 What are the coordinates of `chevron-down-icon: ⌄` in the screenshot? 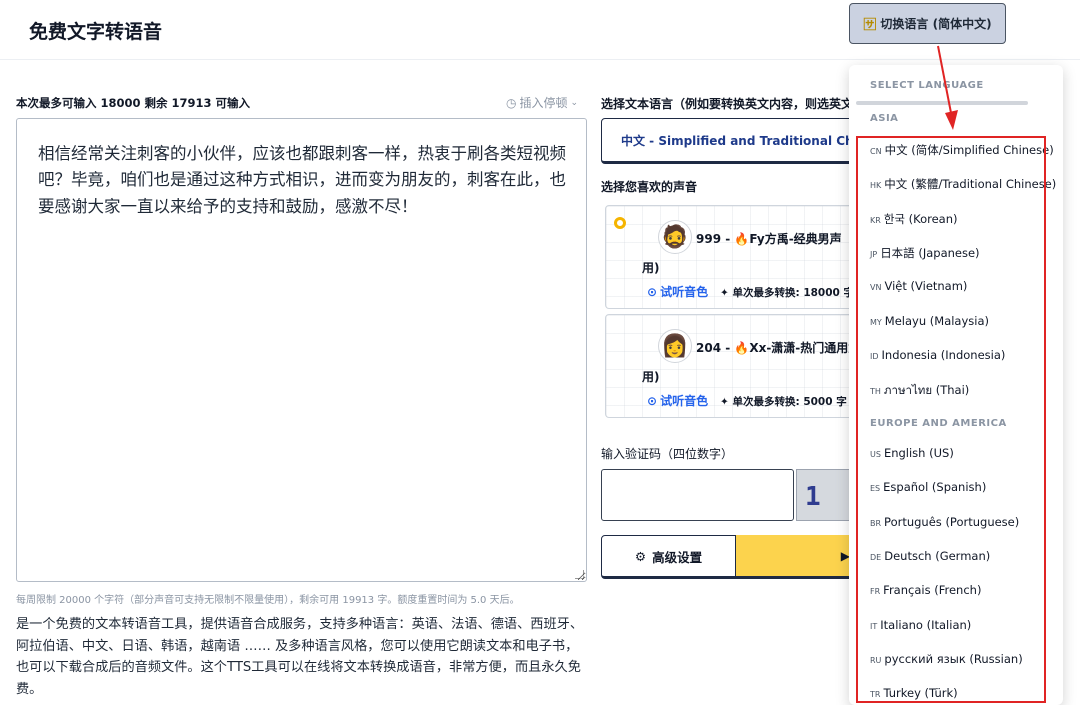 It's located at (574, 102).